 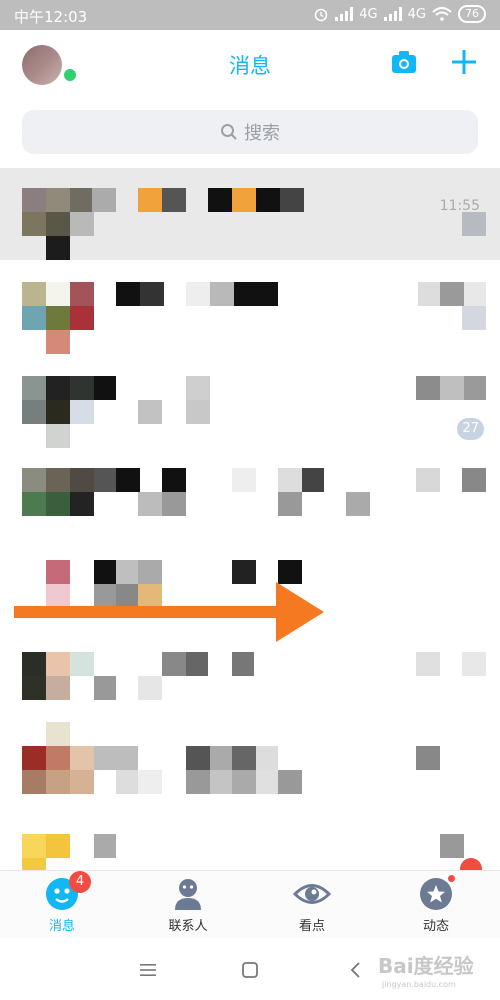 What do you see at coordinates (459, 206) in the screenshot?
I see `conversation-time: 11:55` at bounding box center [459, 206].